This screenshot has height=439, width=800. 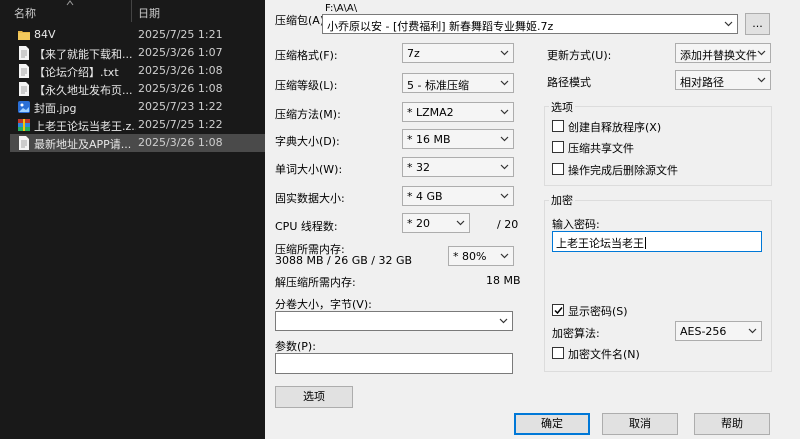 What do you see at coordinates (598, 311) in the screenshot?
I see `show-password-label: 显示密码(S)` at bounding box center [598, 311].